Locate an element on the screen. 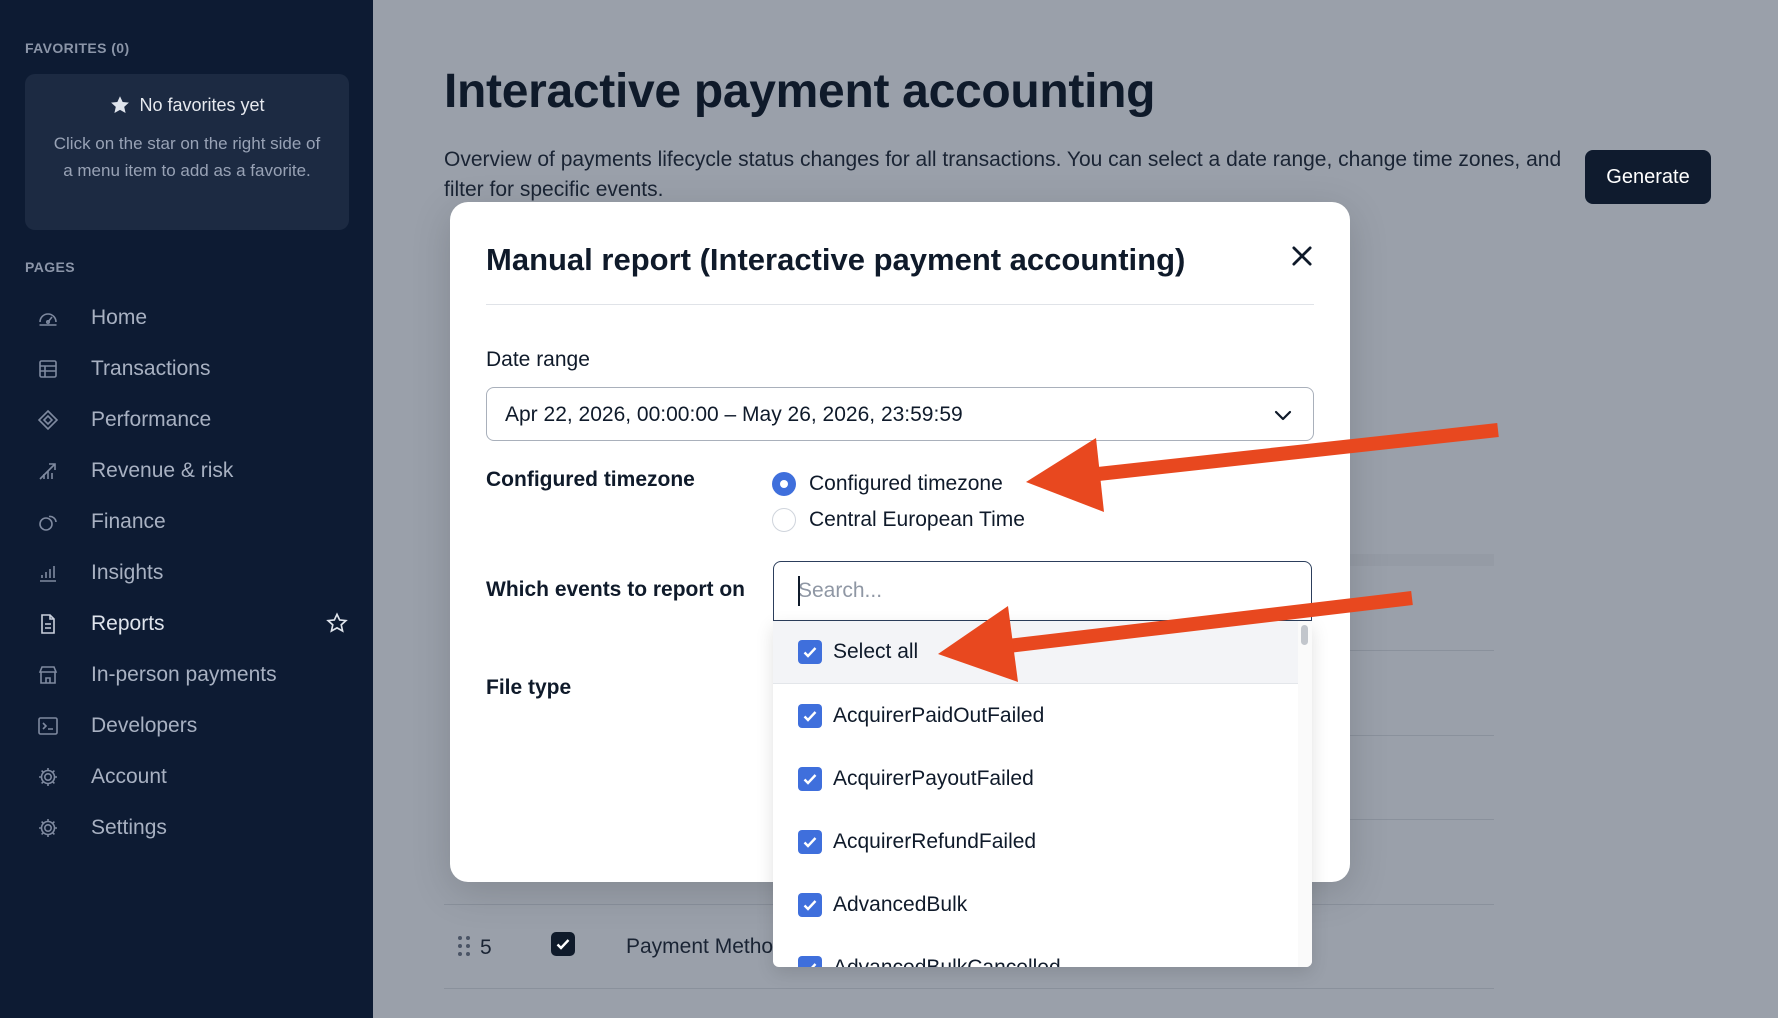  chart-arrow-icon is located at coordinates (48, 471).